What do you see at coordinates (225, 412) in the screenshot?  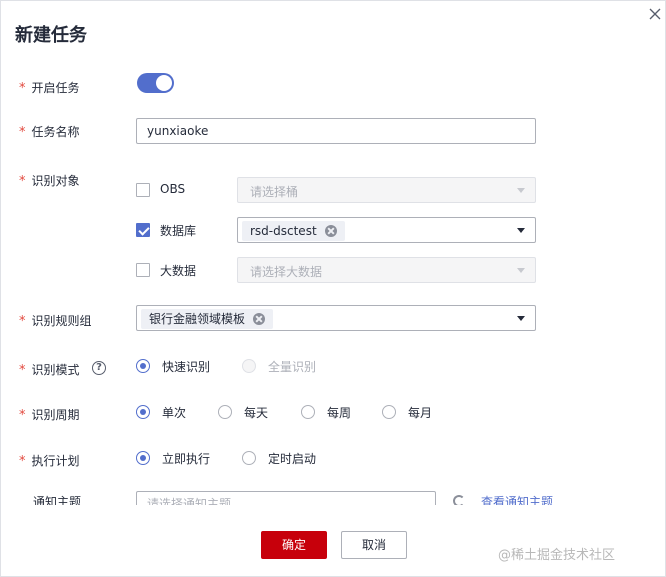 I see `period-daily-radio` at bounding box center [225, 412].